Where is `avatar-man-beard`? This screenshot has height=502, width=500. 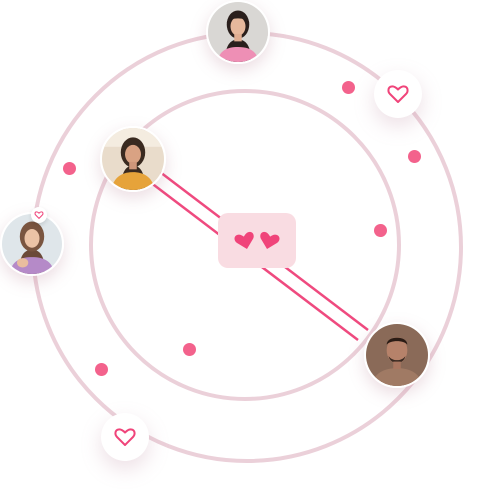
avatar-man-beard is located at coordinates (397, 355).